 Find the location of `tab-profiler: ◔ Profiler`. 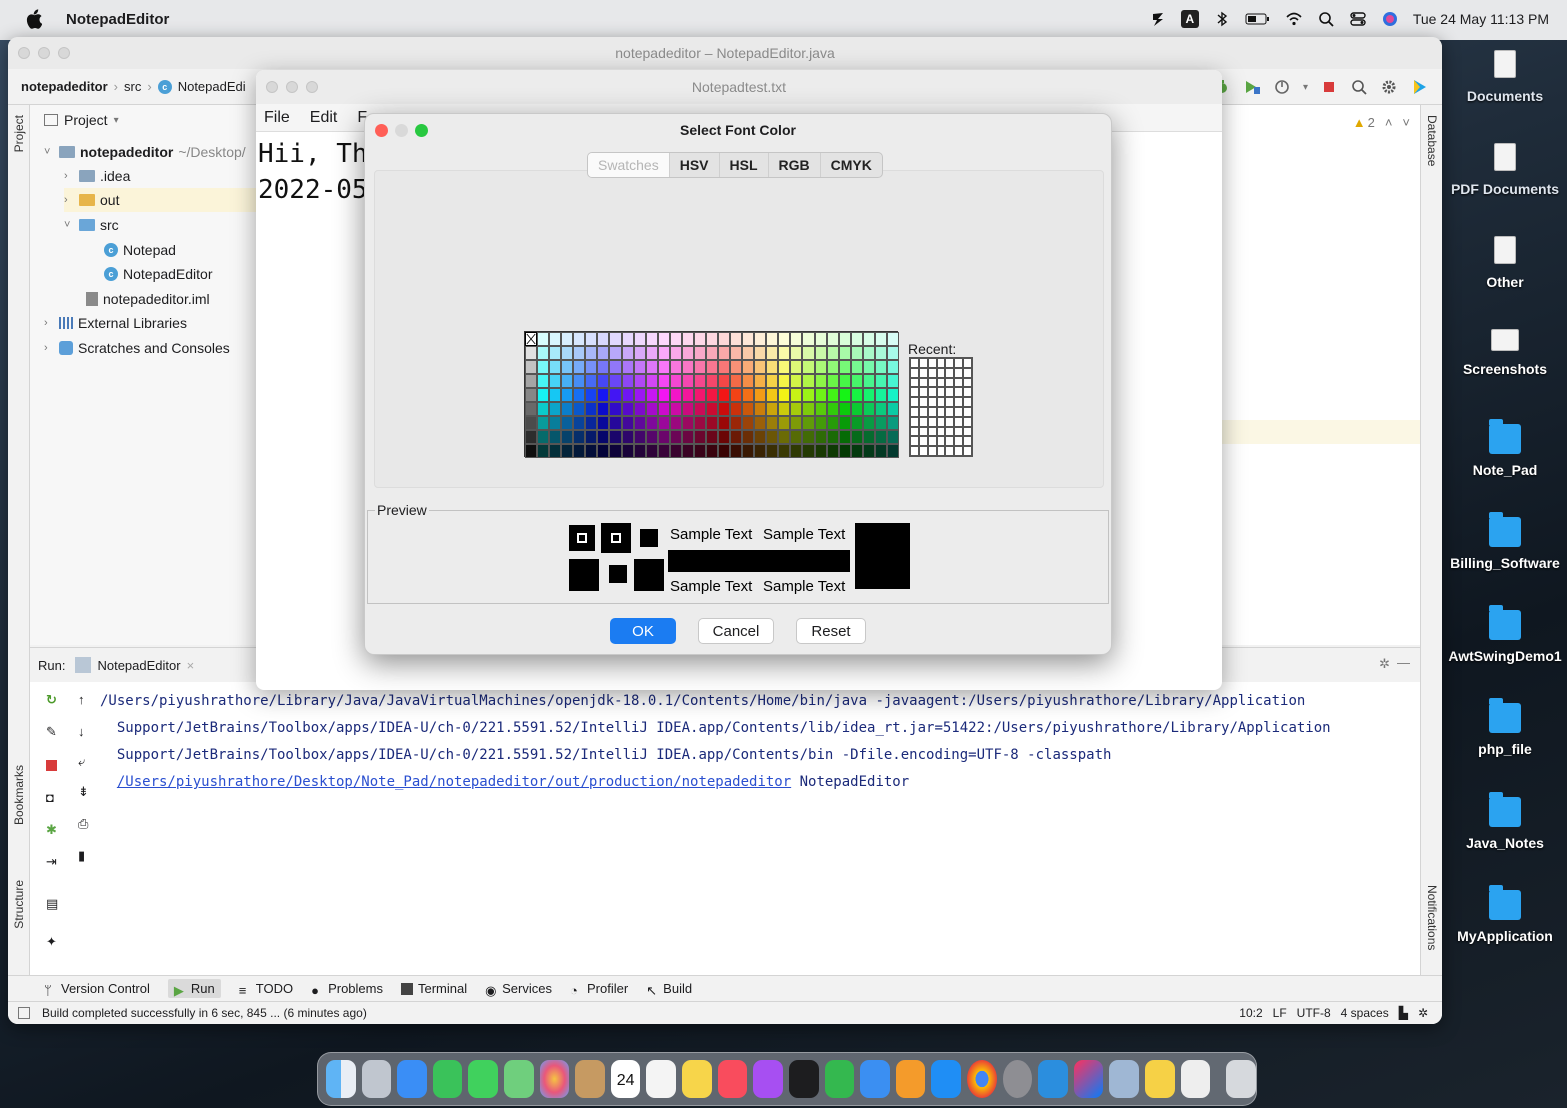

tab-profiler: ◔ Profiler is located at coordinates (599, 989).